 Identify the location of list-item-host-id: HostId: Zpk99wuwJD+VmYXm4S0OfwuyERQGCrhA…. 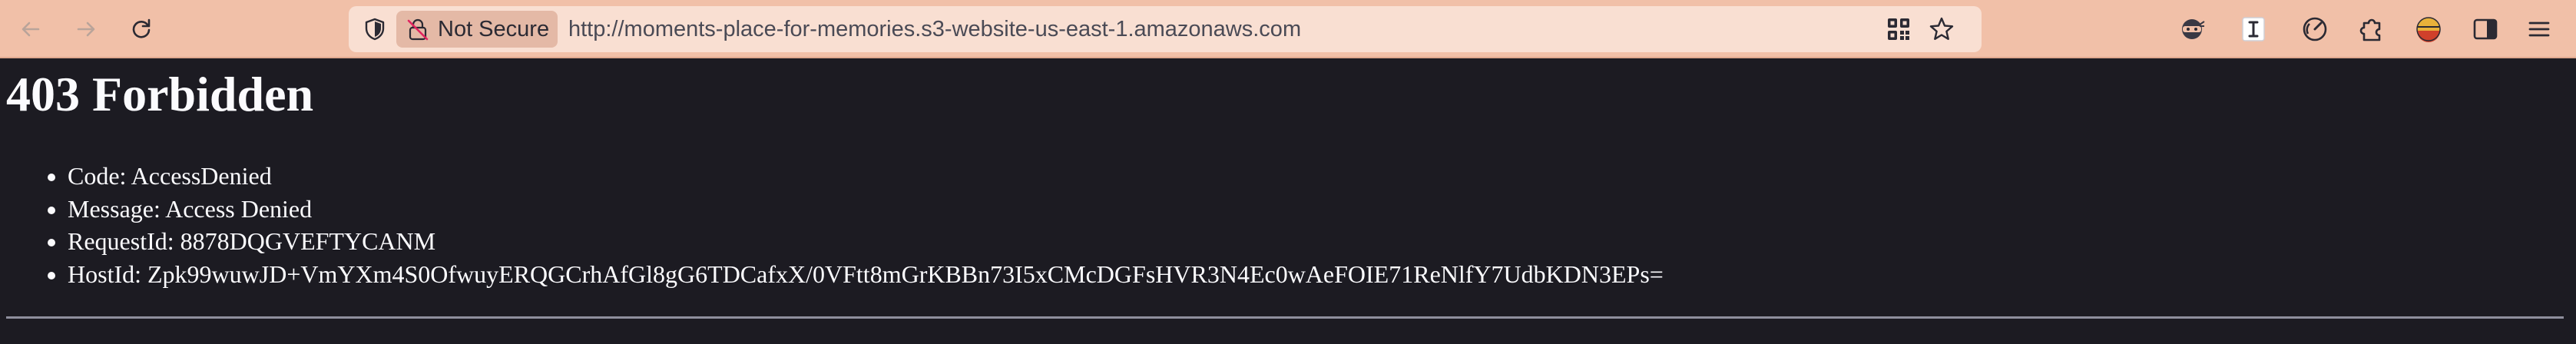
(866, 274).